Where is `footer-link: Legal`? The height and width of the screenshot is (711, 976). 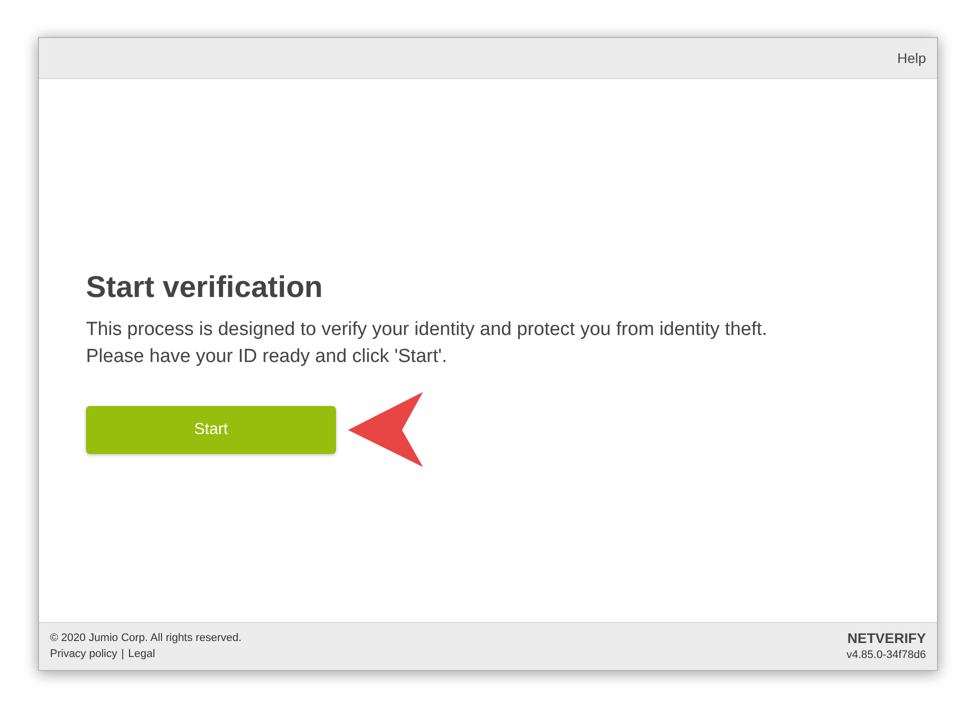
footer-link: Legal is located at coordinates (142, 654).